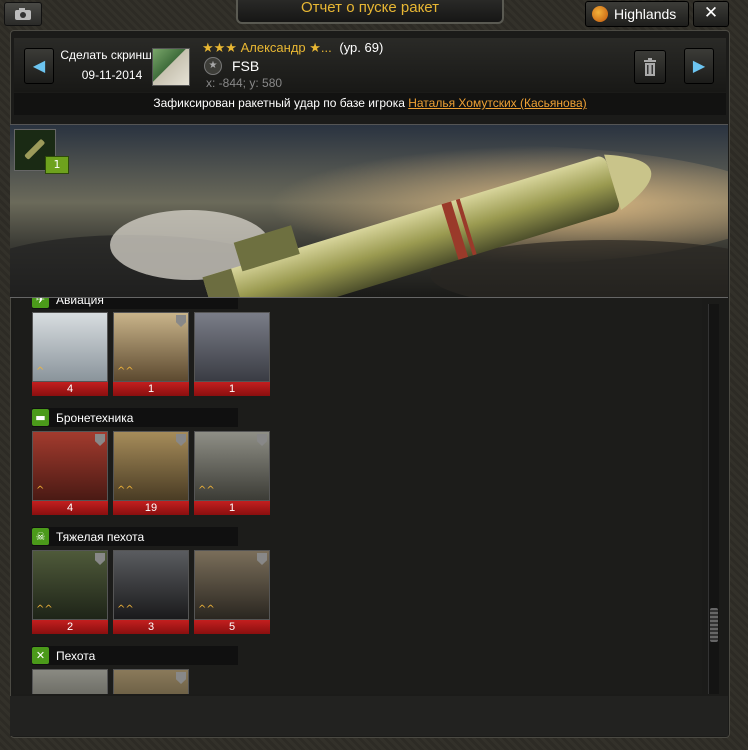  I want to click on tank-icon: ▬, so click(40, 417).